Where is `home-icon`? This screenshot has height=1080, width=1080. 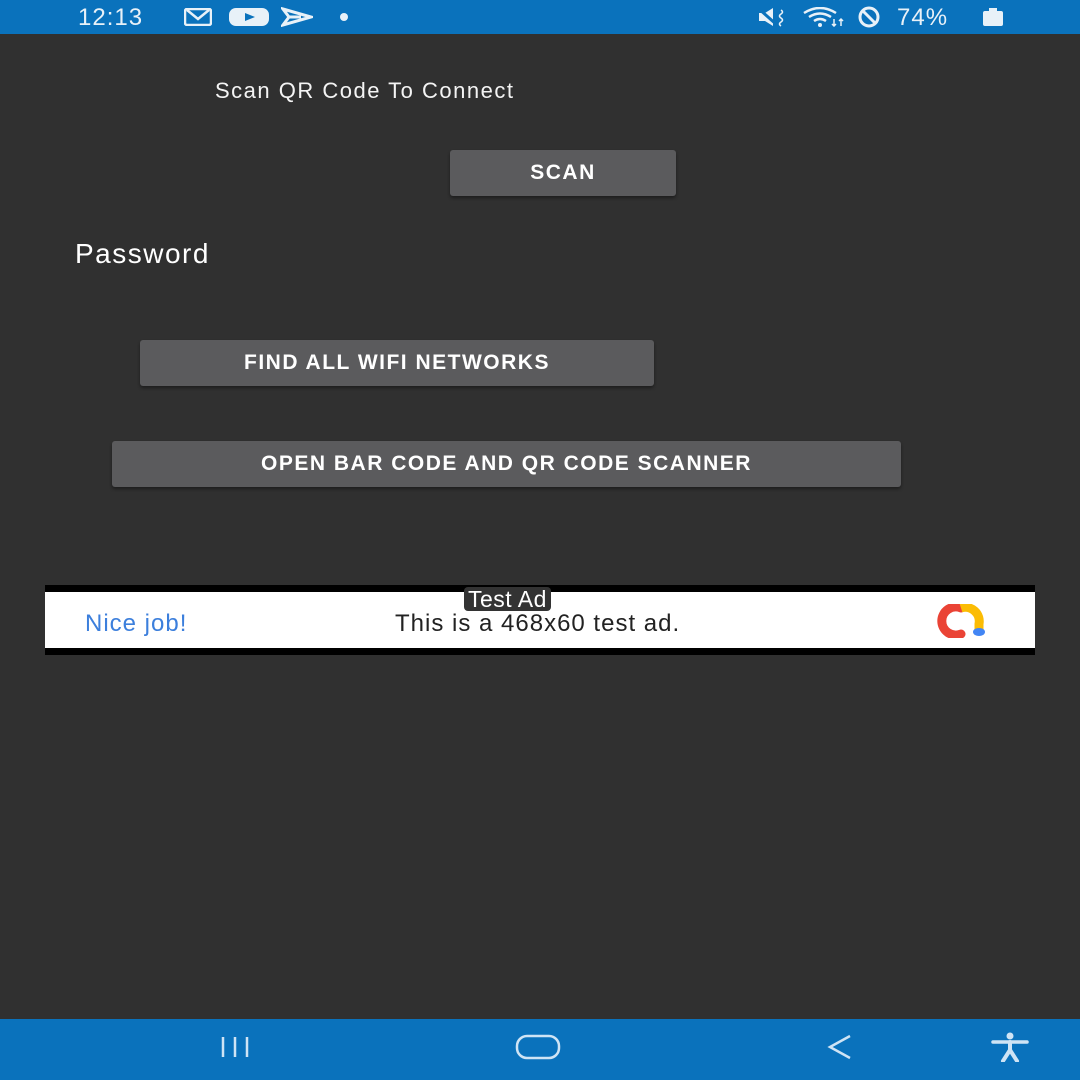
home-icon is located at coordinates (538, 1049).